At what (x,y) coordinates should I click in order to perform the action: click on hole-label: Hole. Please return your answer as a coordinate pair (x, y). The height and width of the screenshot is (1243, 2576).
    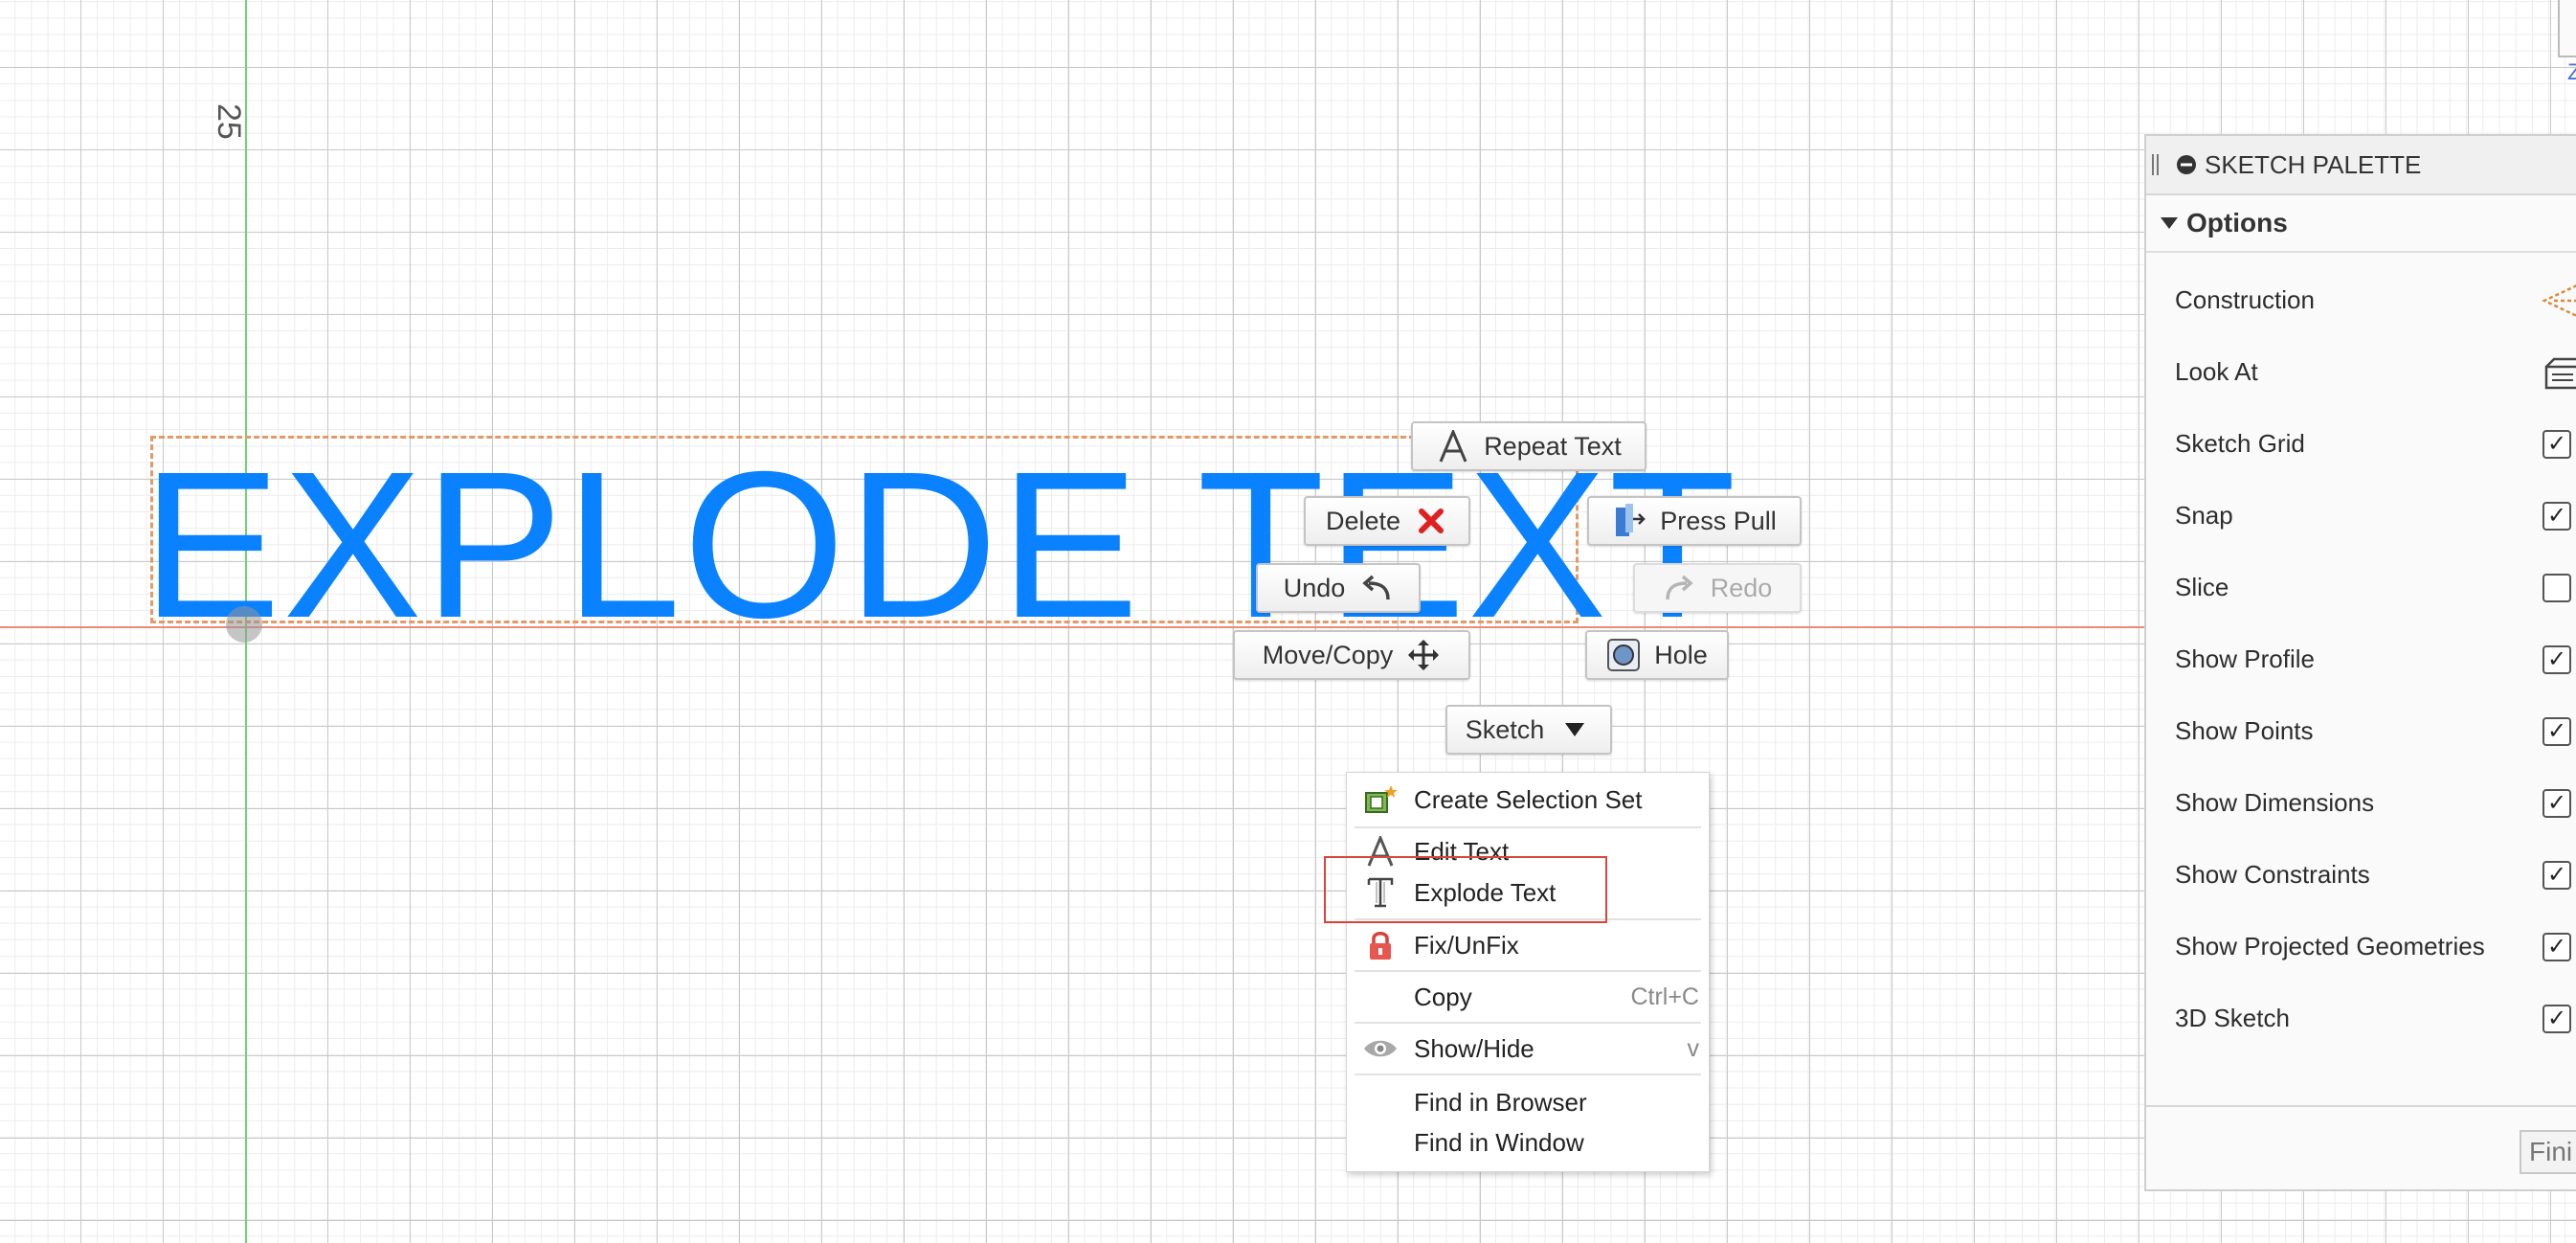
    Looking at the image, I should click on (1681, 654).